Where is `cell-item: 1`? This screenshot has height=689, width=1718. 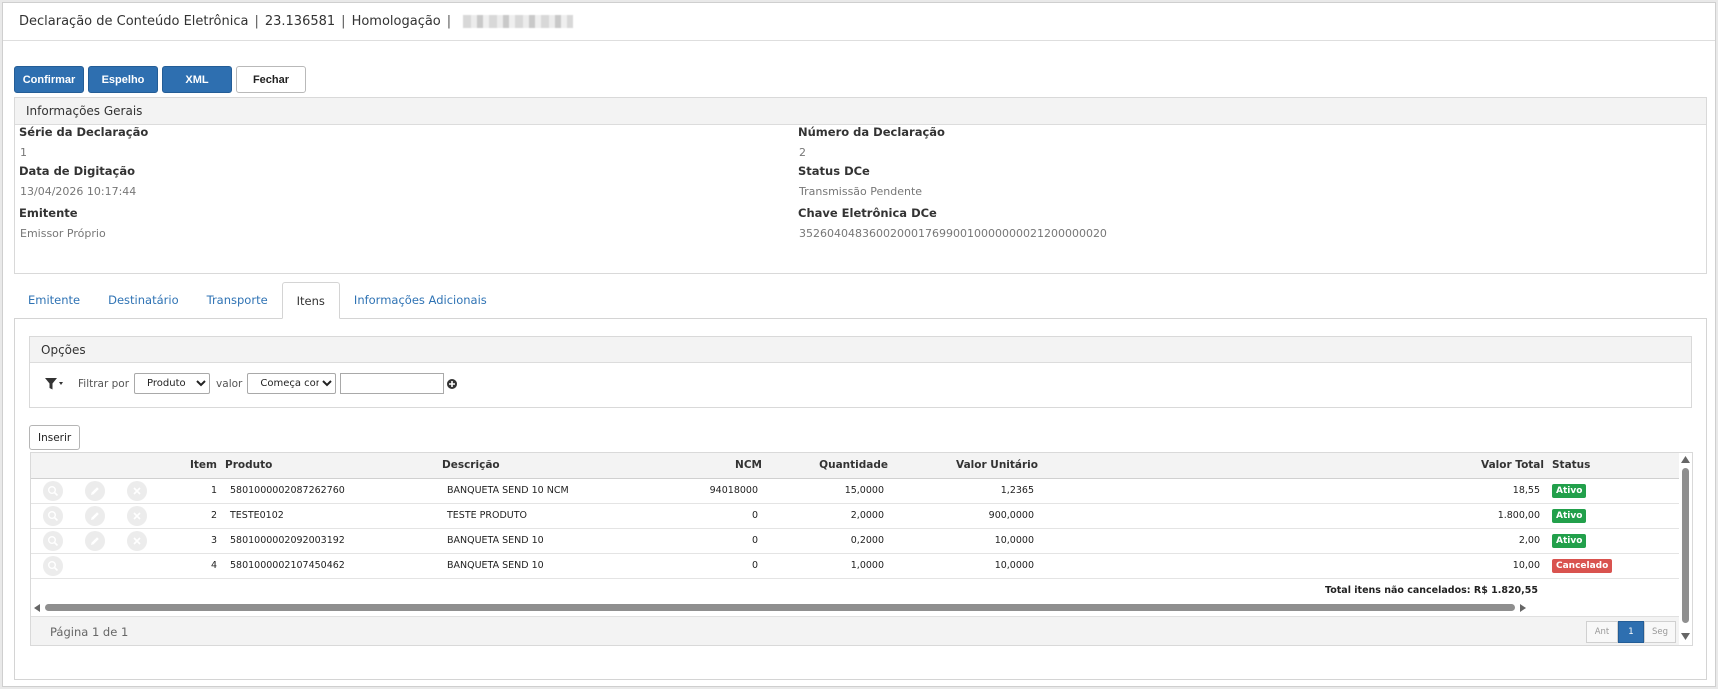
cell-item: 1 is located at coordinates (200, 491).